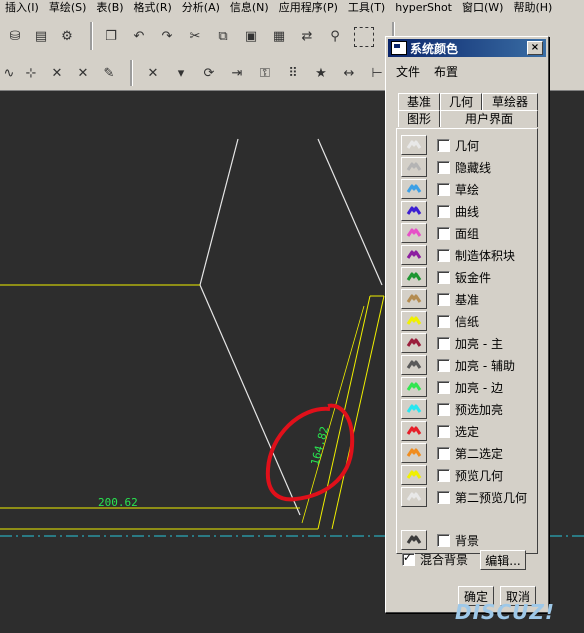 This screenshot has width=584, height=633. What do you see at coordinates (446, 71) in the screenshot?
I see `menu-layout: 布置` at bounding box center [446, 71].